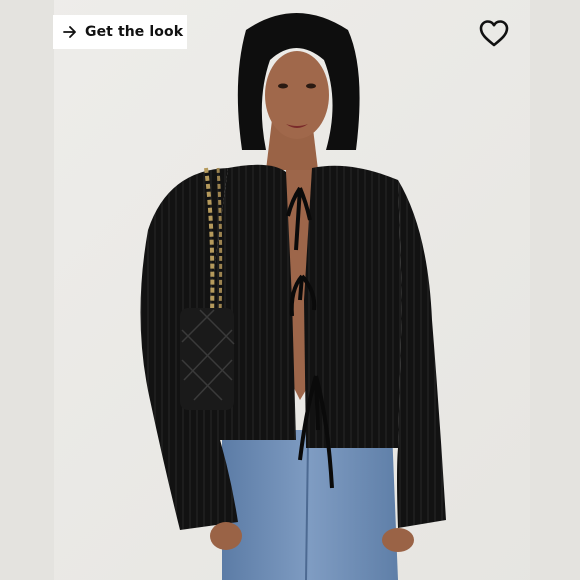  What do you see at coordinates (134, 32) in the screenshot?
I see `get-the-look-label: Get the look` at bounding box center [134, 32].